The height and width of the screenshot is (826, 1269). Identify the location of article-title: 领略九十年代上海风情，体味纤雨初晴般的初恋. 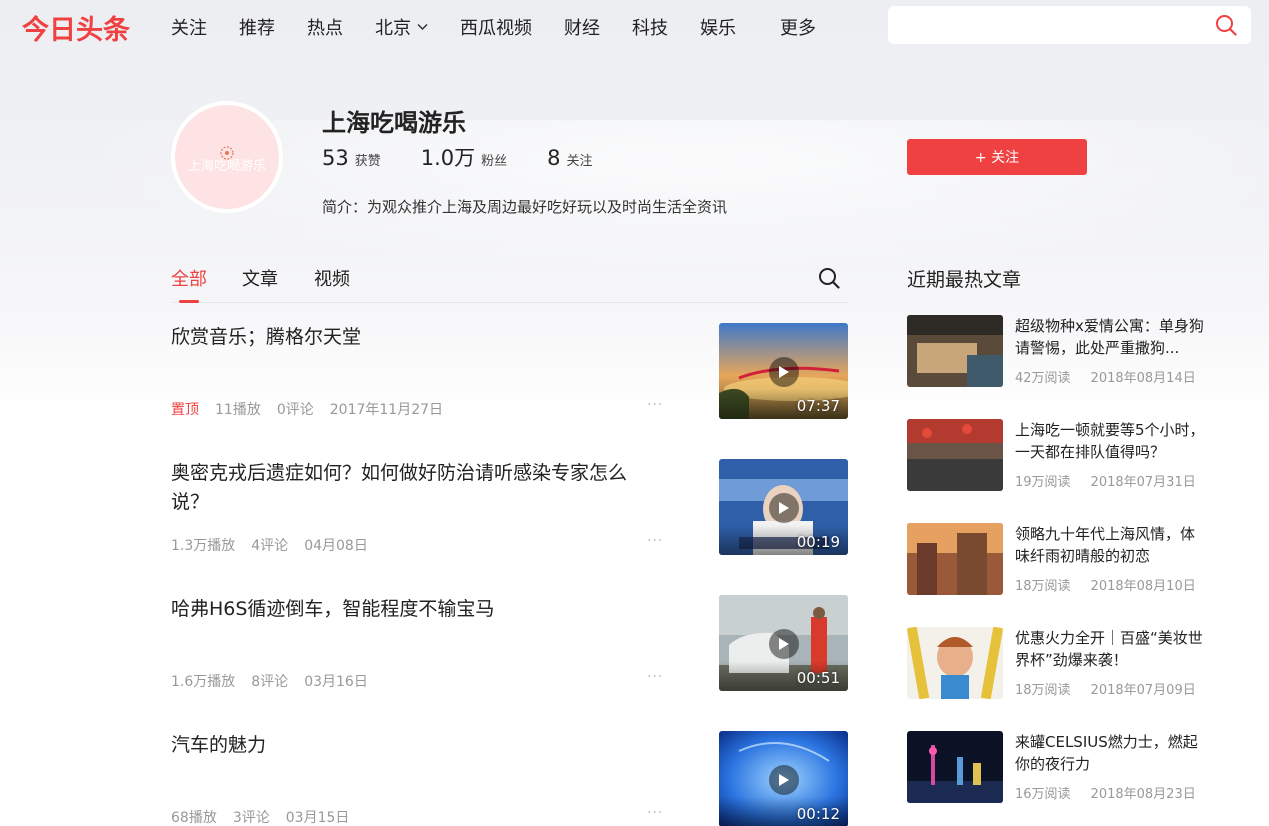
(1105, 545).